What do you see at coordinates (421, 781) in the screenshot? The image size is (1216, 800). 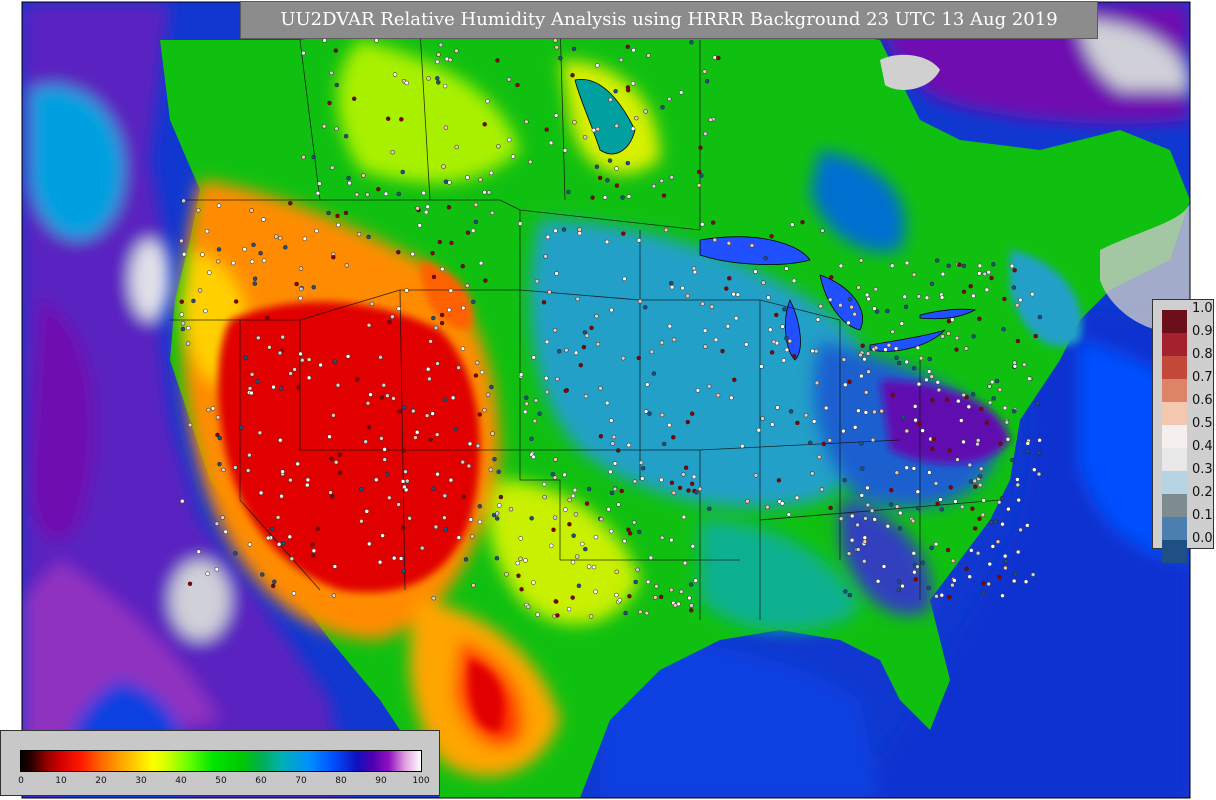 I see `colorbar-tick: 100` at bounding box center [421, 781].